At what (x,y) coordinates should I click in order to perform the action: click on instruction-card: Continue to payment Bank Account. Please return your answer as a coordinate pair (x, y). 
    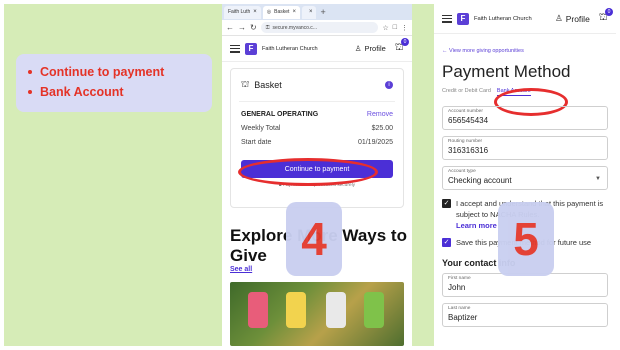
    Looking at the image, I should click on (114, 83).